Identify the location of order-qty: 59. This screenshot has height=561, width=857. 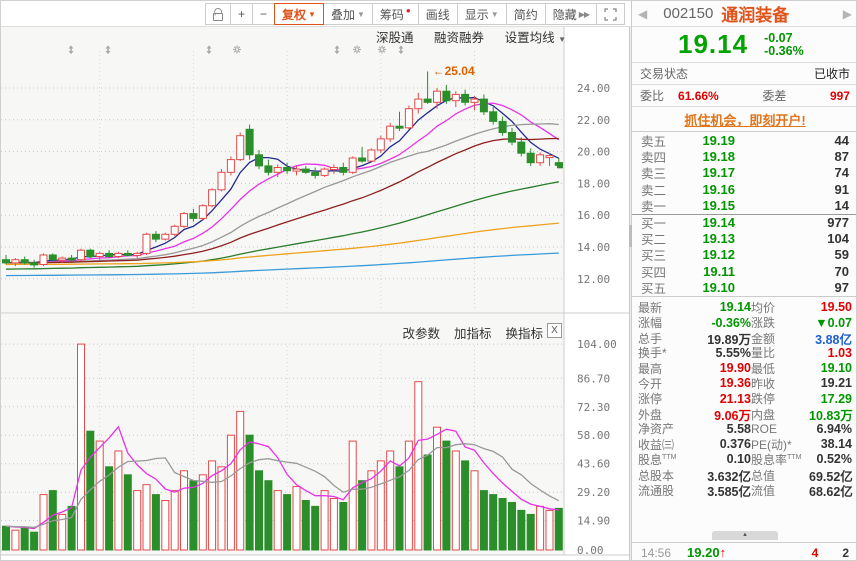
(841, 255).